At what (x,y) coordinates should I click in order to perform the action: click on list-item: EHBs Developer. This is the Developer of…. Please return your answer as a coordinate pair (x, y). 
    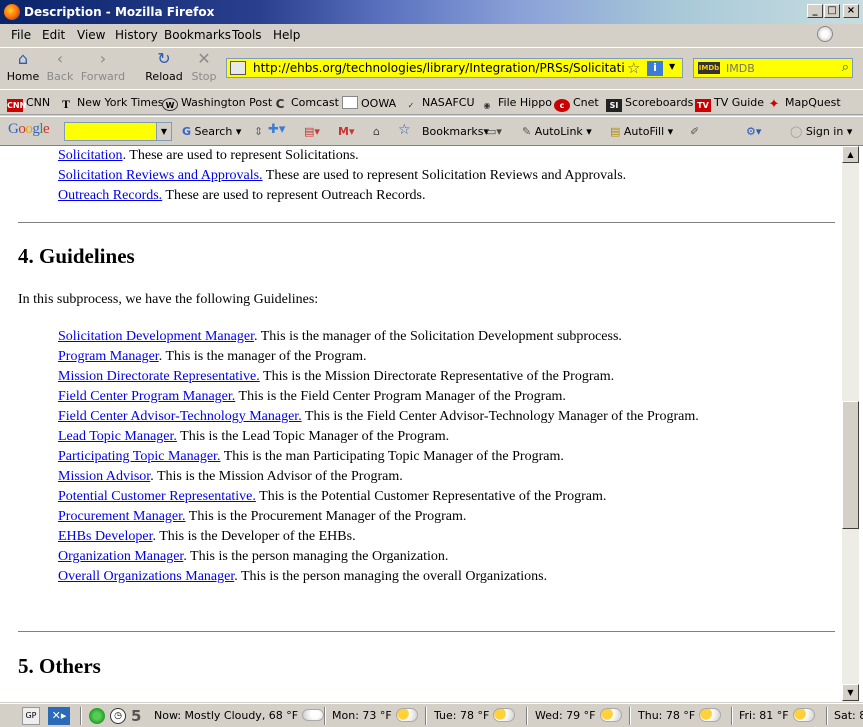
    Looking at the image, I should click on (207, 537).